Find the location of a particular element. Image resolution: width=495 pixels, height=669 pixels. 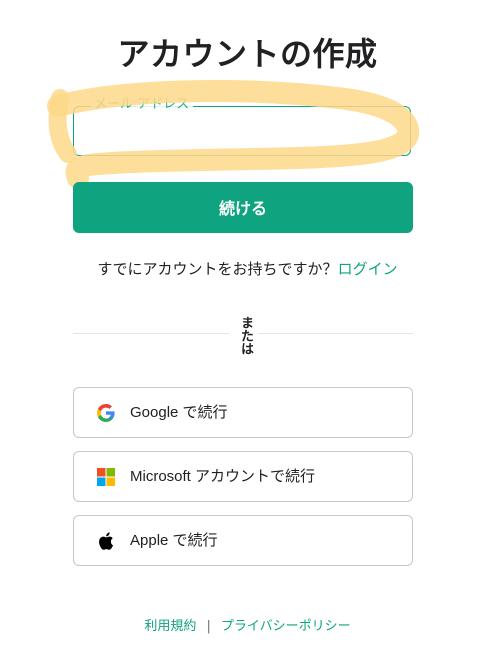

login-prompt-text: すでにアカウントをお持ちですか？ is located at coordinates (217, 269).